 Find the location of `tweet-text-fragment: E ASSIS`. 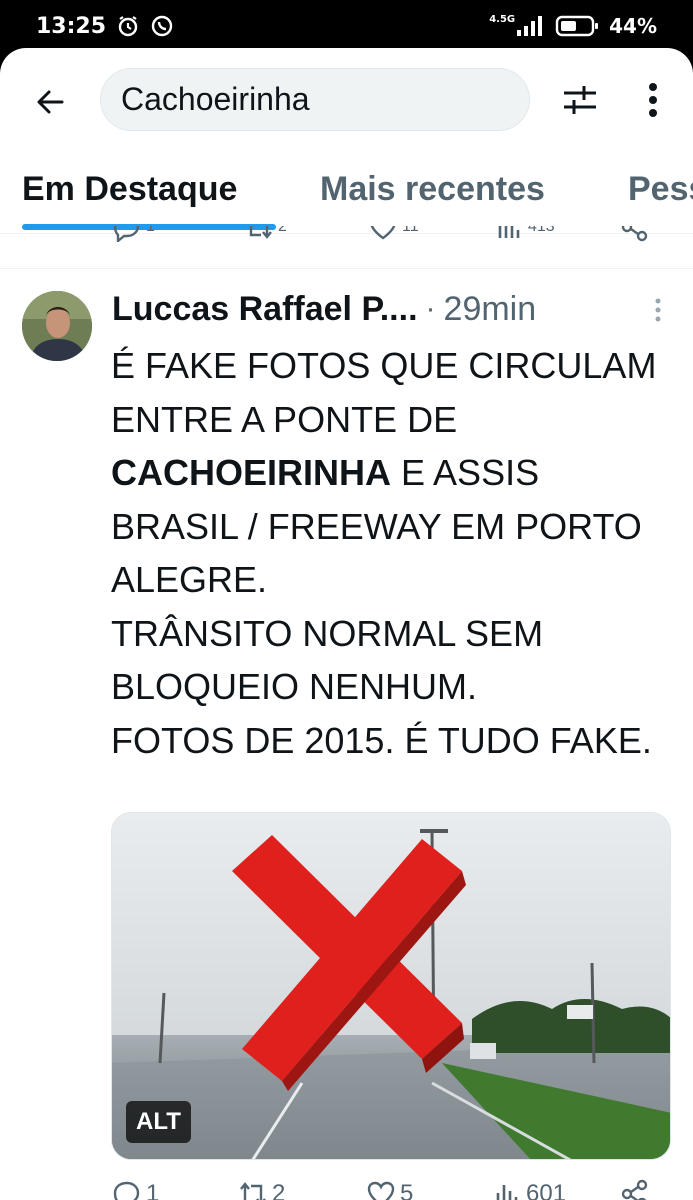

tweet-text-fragment: E ASSIS is located at coordinates (465, 472).